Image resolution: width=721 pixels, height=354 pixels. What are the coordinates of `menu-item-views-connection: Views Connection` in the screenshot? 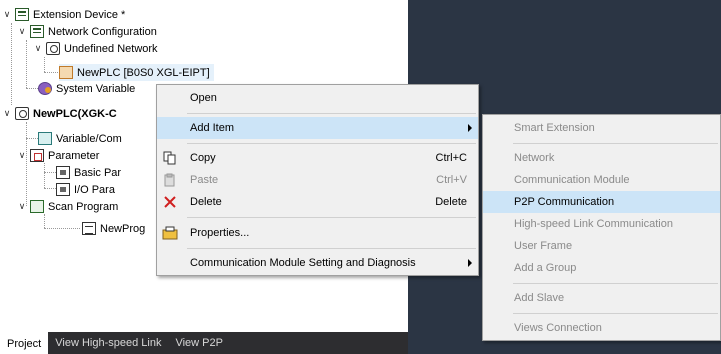 It's located at (601, 328).